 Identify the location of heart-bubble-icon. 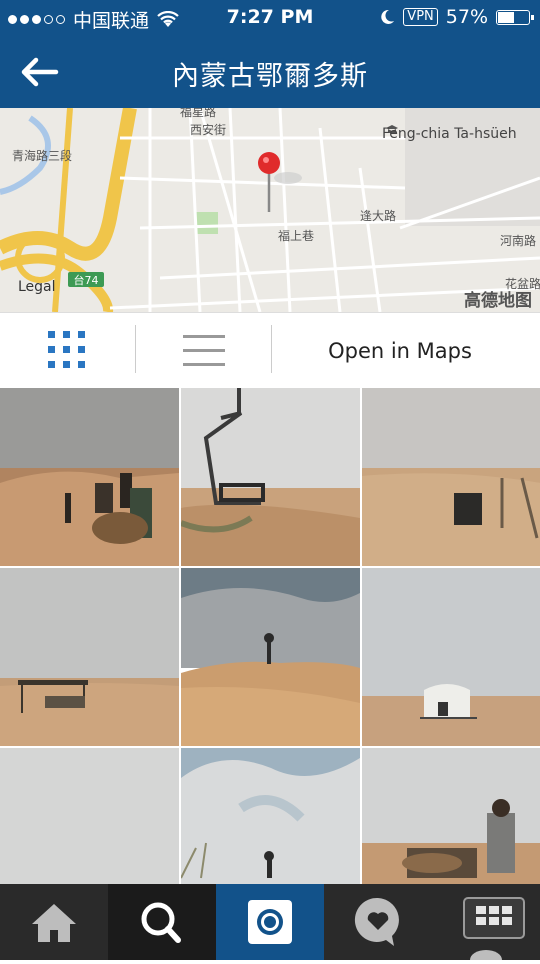
(376, 921).